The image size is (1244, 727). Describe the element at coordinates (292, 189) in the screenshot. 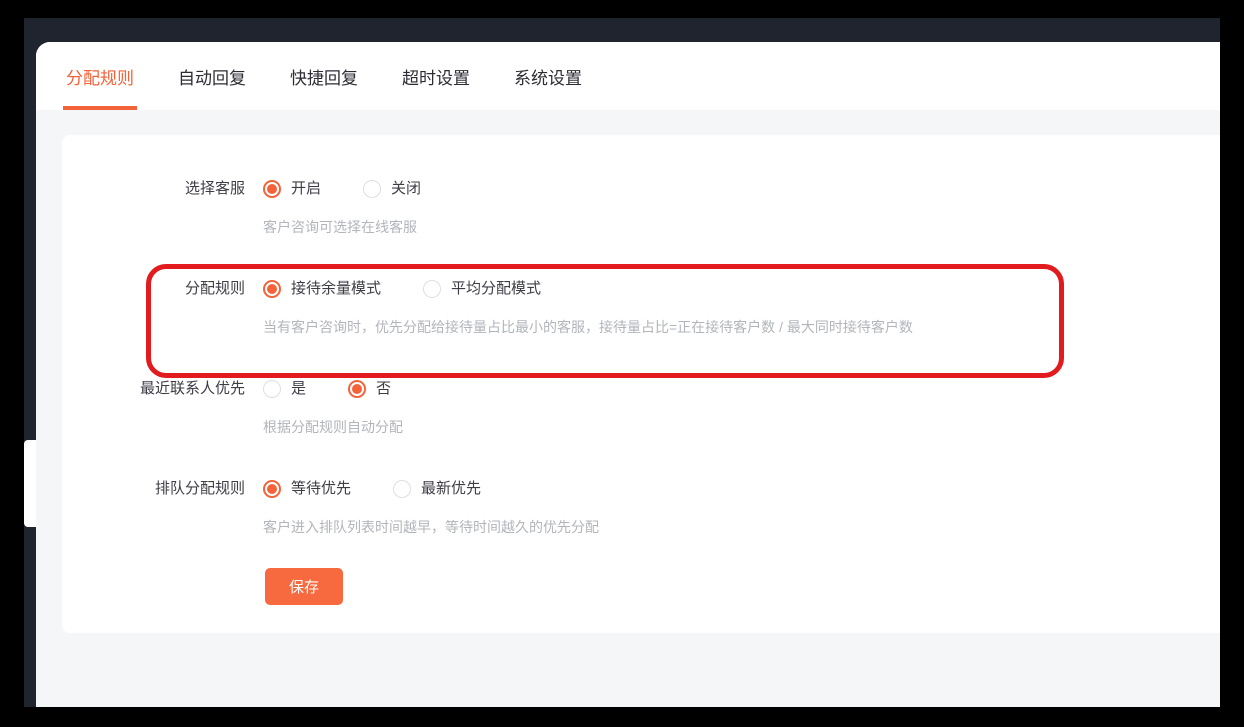

I see `radio-option-enable: 开启` at that location.